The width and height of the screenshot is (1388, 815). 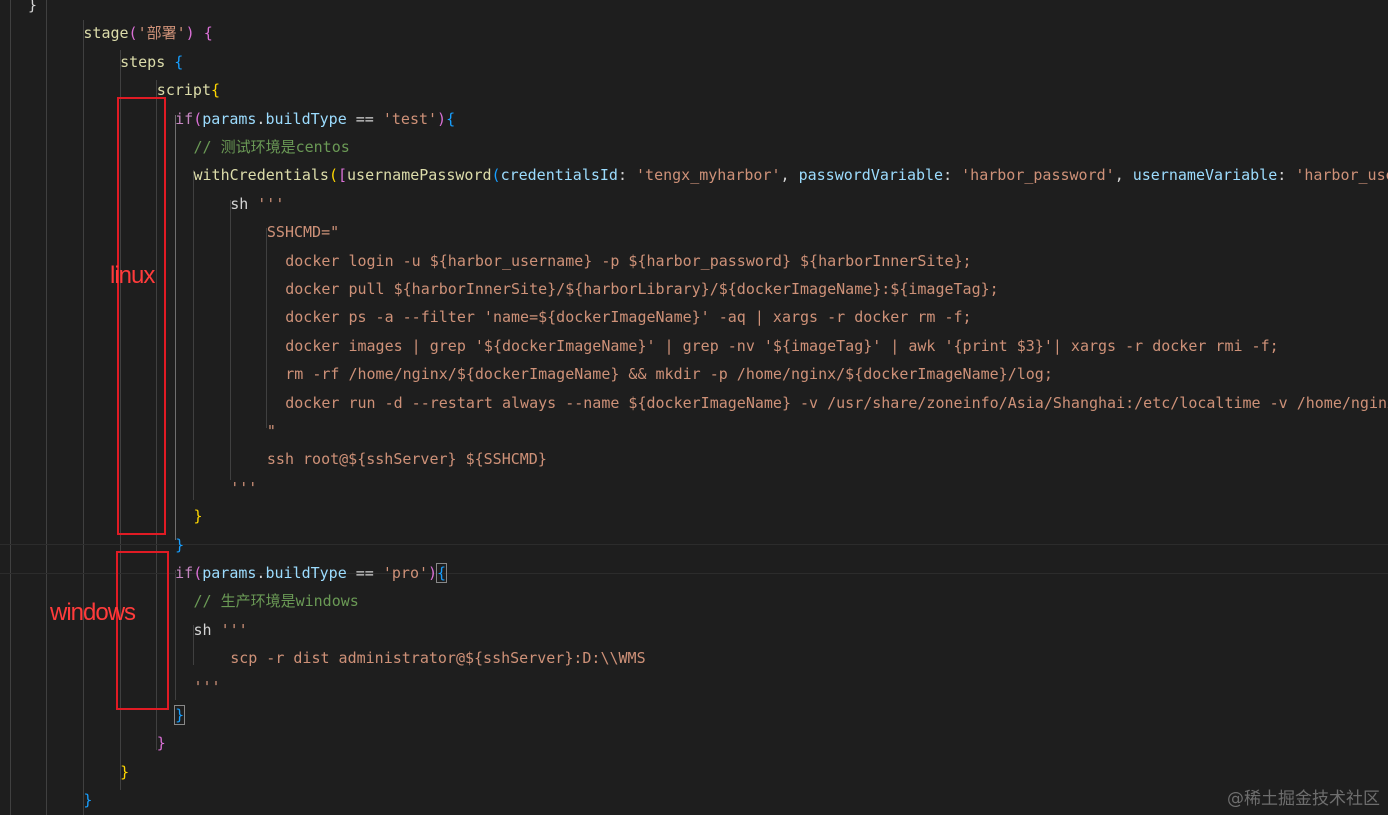 What do you see at coordinates (106, 33) in the screenshot?
I see `code-token: stage` at bounding box center [106, 33].